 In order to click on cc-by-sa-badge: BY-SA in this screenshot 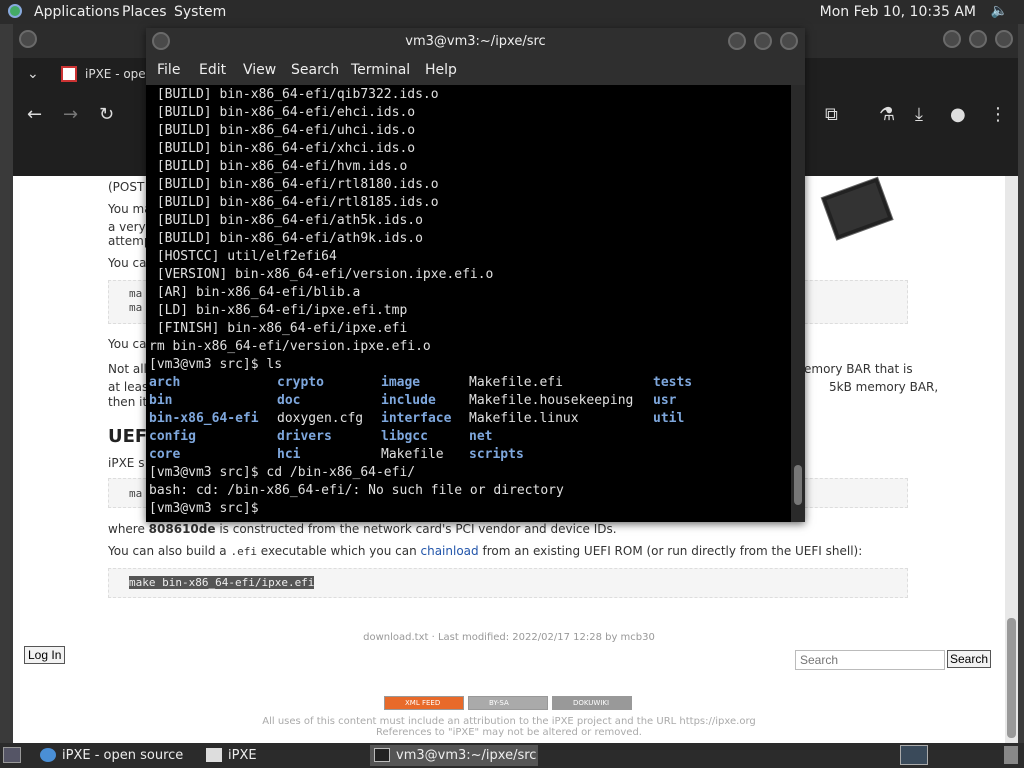, I will do `click(508, 703)`.